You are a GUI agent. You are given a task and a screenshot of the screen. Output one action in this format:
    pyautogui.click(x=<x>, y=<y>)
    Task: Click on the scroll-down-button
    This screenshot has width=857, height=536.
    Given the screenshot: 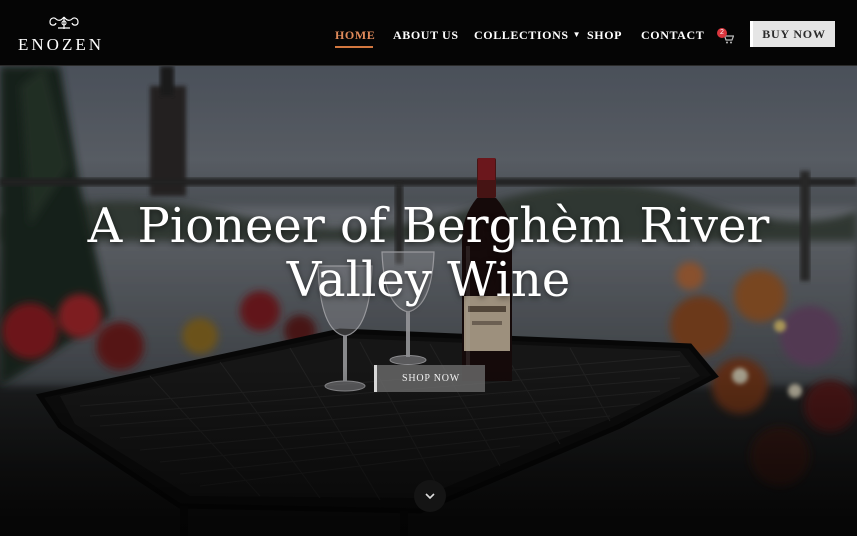 What is the action you would take?
    pyautogui.click(x=430, y=496)
    